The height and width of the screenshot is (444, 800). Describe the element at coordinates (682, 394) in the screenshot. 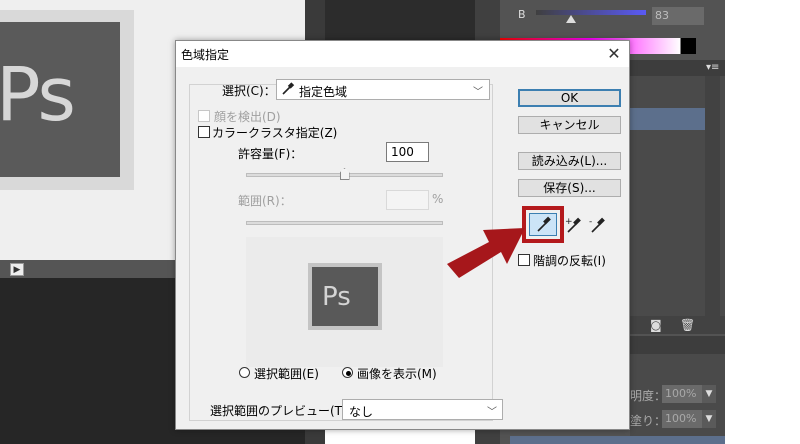

I see `opacity-field: 100%` at that location.